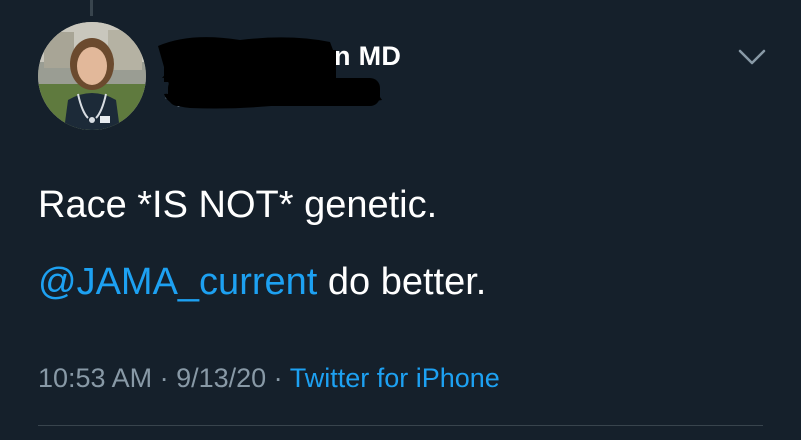 The width and height of the screenshot is (801, 440). Describe the element at coordinates (402, 282) in the screenshot. I see `tweet-text-line-2-rest: do better.` at that location.